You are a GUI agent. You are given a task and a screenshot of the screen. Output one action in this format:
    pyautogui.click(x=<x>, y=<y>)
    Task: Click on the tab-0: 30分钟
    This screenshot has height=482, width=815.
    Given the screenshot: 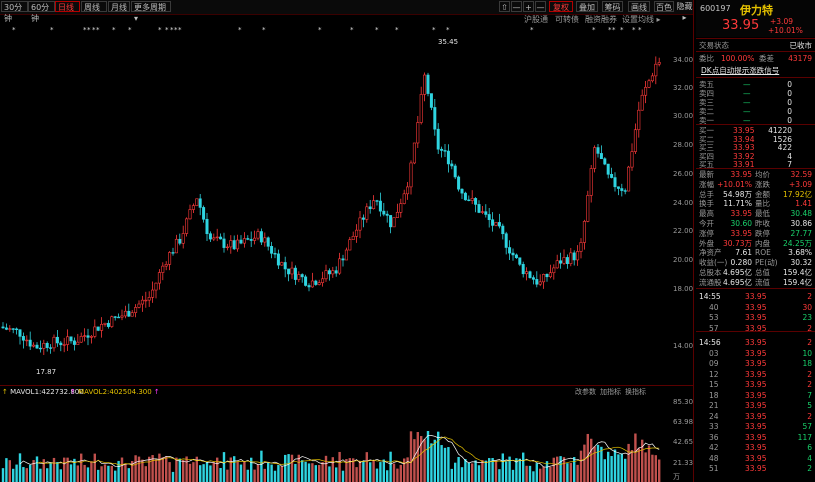 What is the action you would take?
    pyautogui.click(x=14, y=12)
    